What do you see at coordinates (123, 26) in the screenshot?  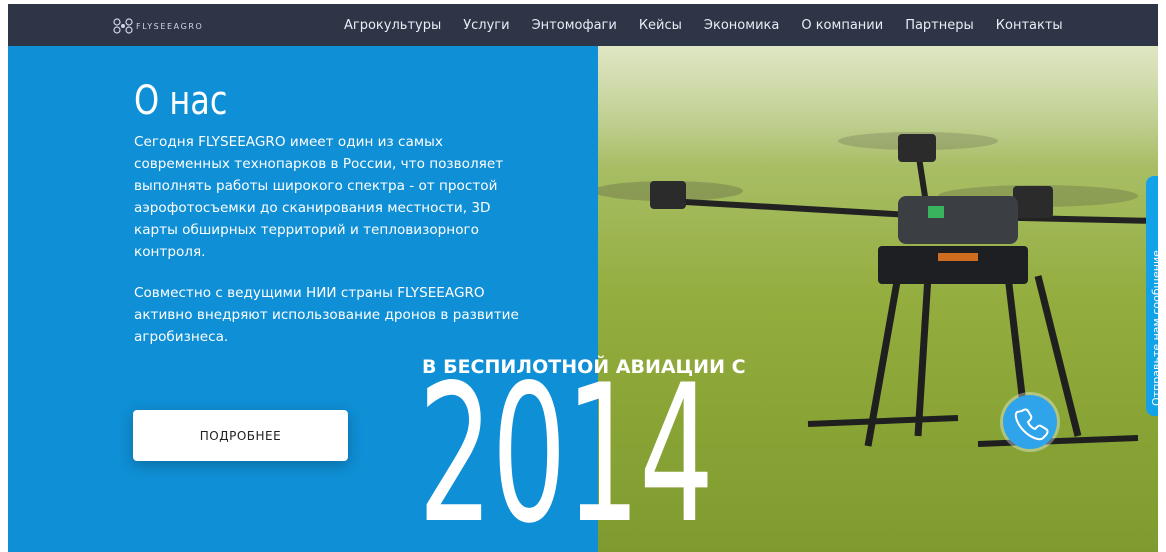 I see `drone-logo-icon` at bounding box center [123, 26].